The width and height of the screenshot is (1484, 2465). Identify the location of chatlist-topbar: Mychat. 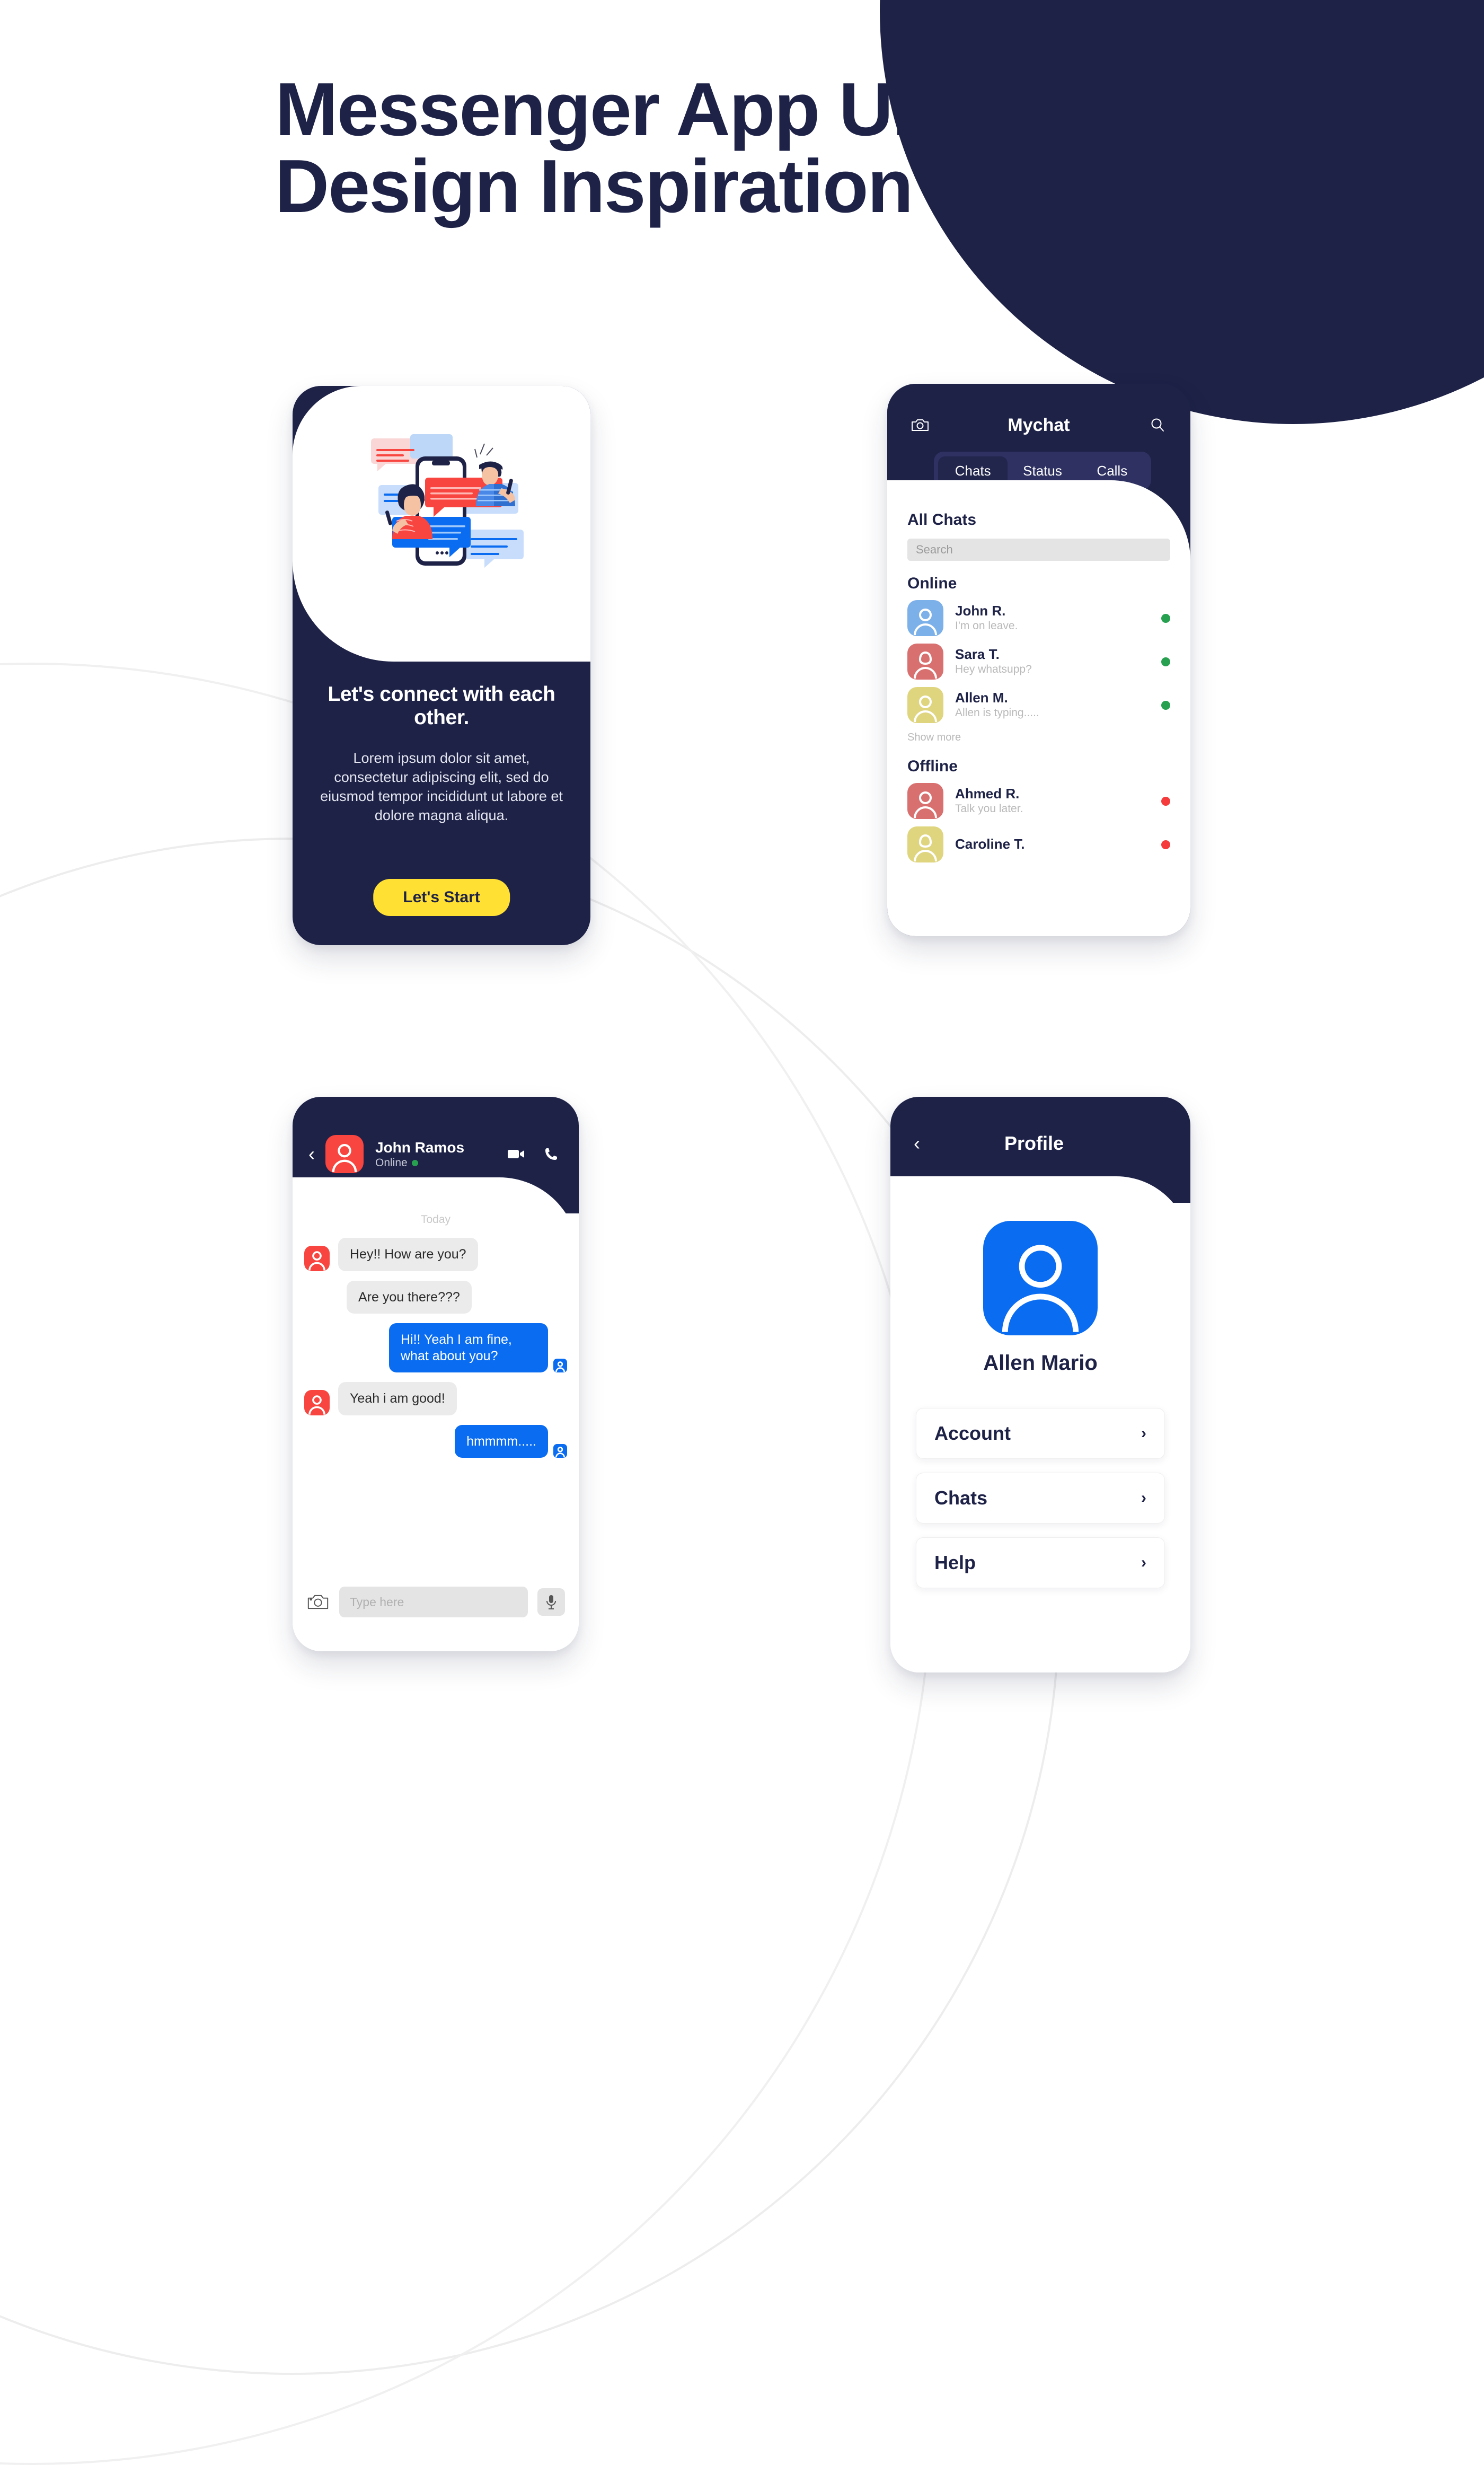
(1038, 425).